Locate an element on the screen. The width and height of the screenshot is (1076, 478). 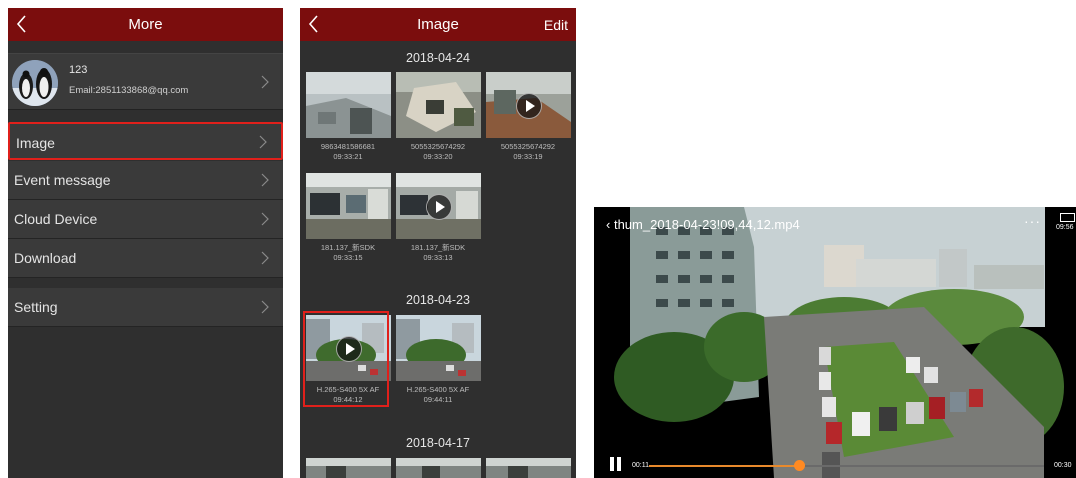
avatar is located at coordinates (35, 83).